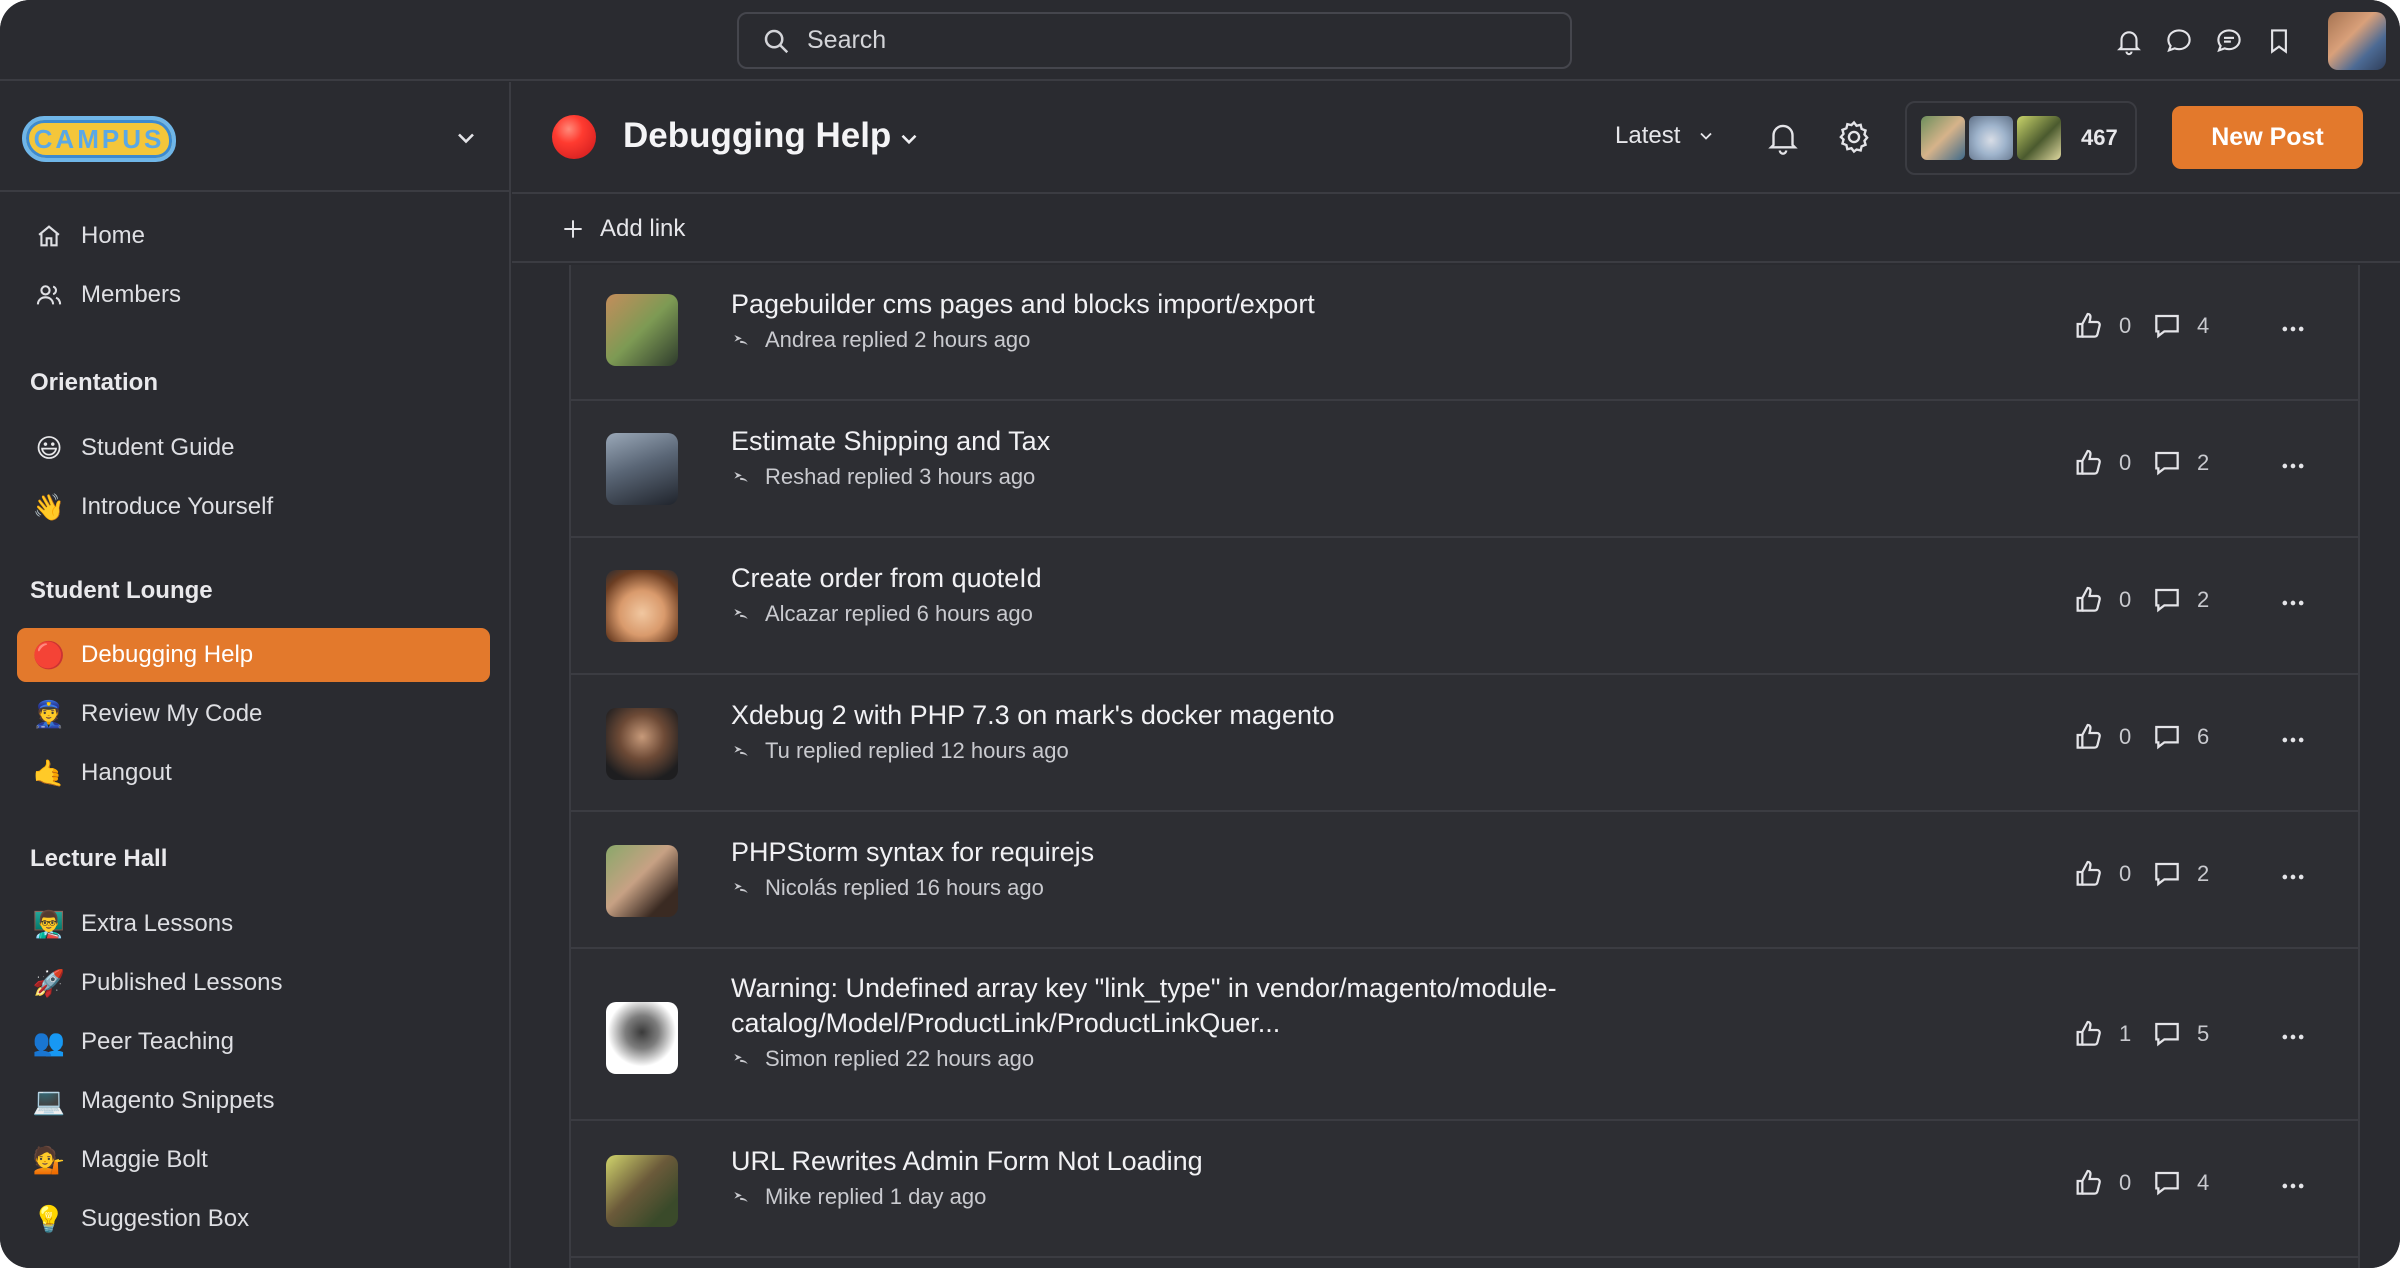 Image resolution: width=2400 pixels, height=1268 pixels. I want to click on section-title-orientation: Orientation, so click(94, 382).